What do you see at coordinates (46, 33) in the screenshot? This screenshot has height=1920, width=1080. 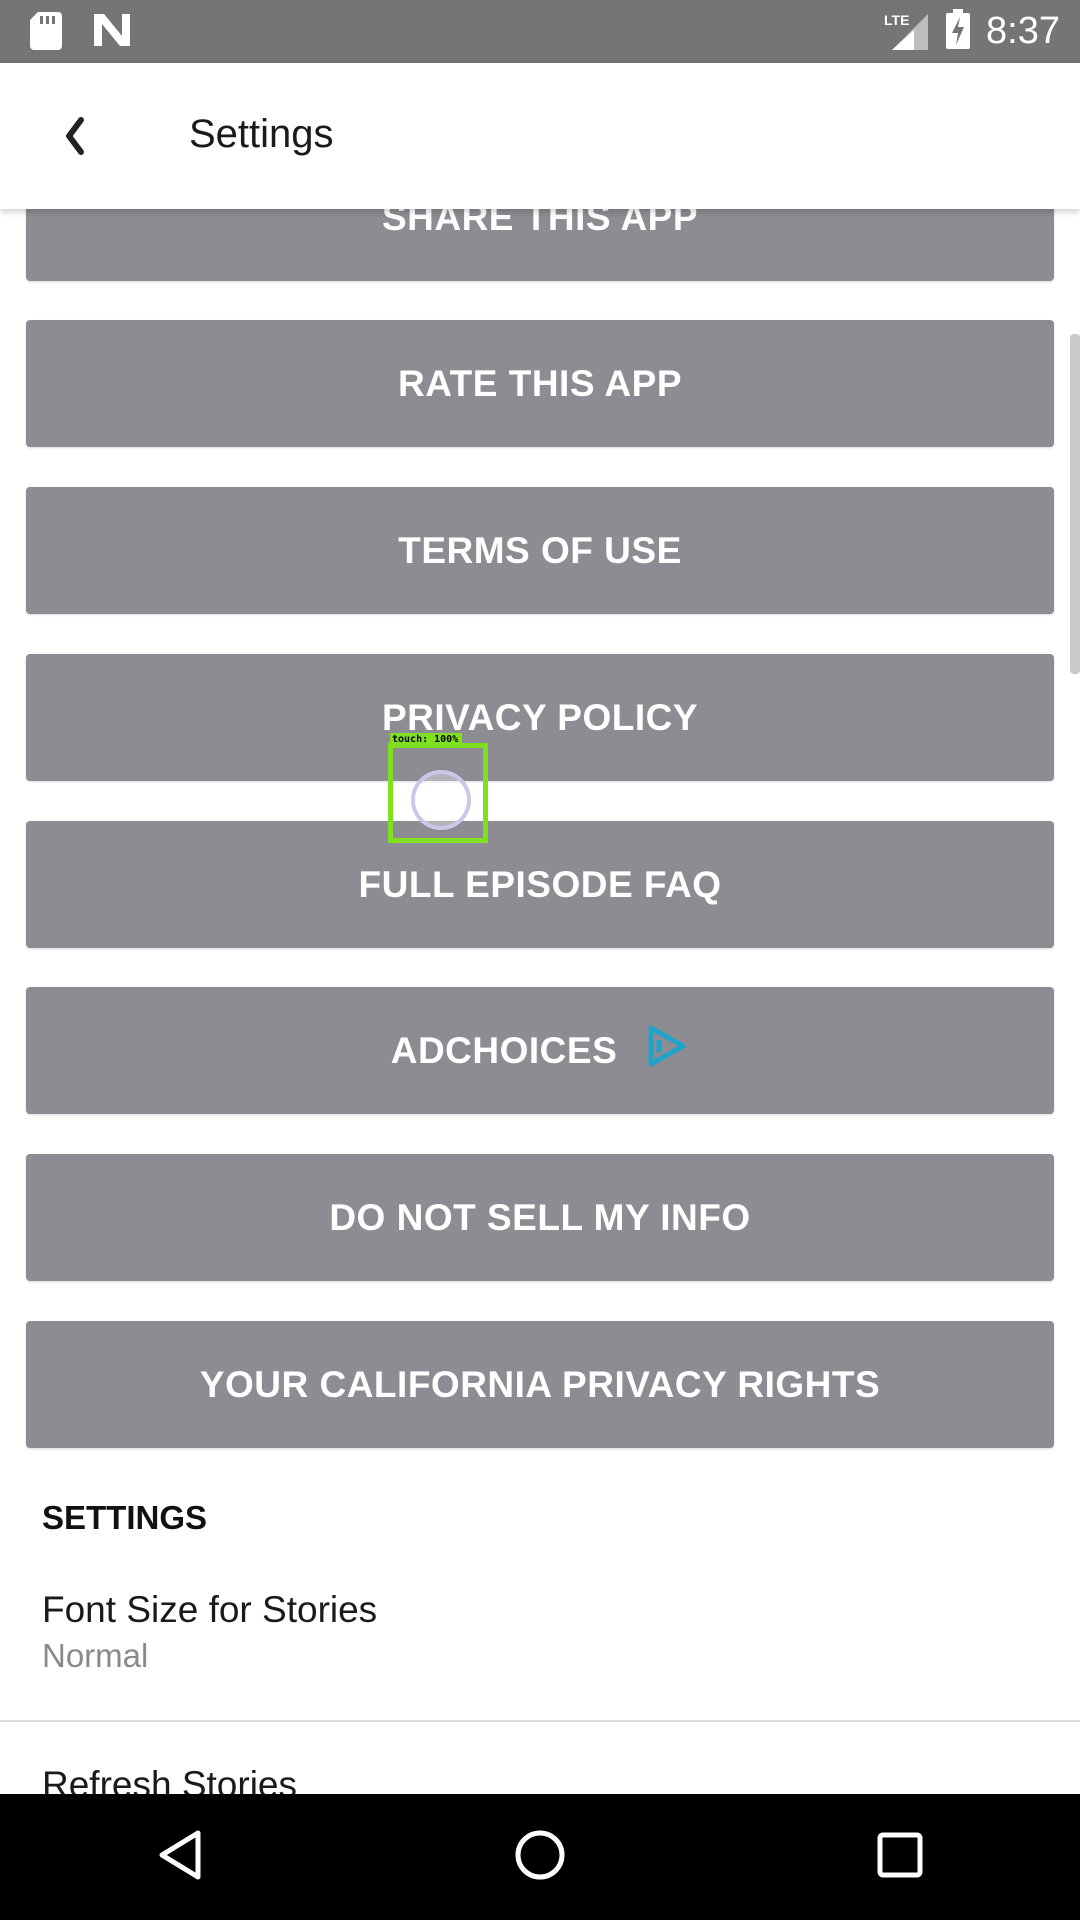 I see `sd-card-icon` at bounding box center [46, 33].